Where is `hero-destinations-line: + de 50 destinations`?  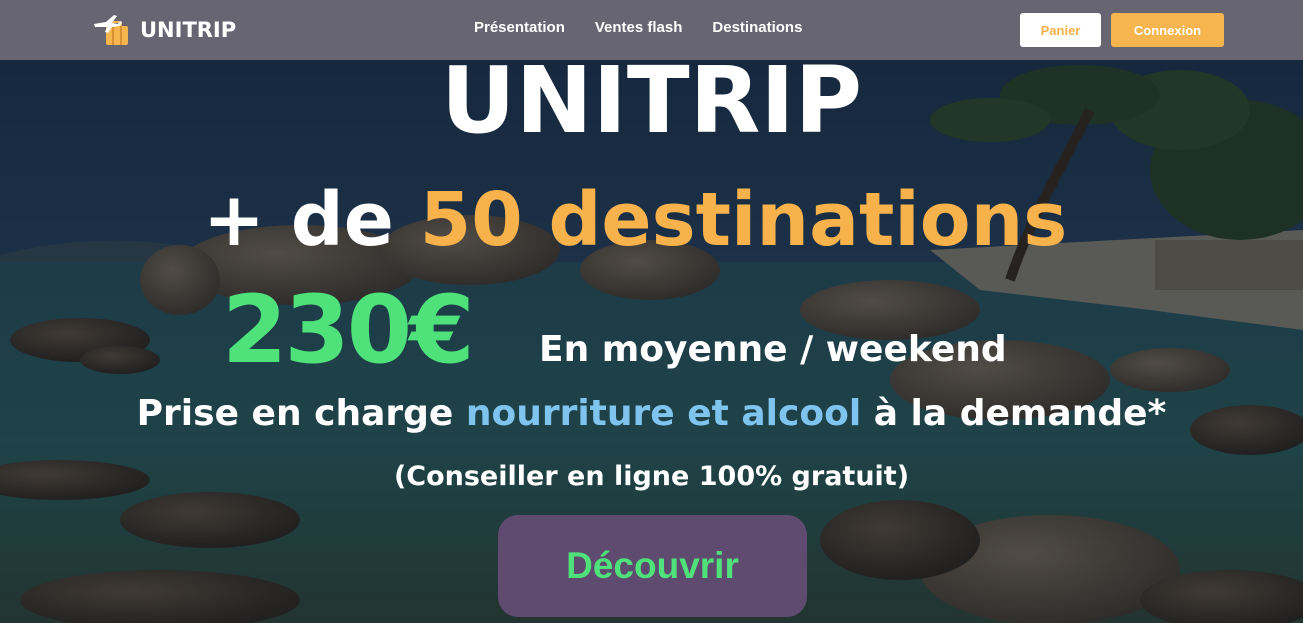 hero-destinations-line: + de 50 destinations is located at coordinates (635, 220).